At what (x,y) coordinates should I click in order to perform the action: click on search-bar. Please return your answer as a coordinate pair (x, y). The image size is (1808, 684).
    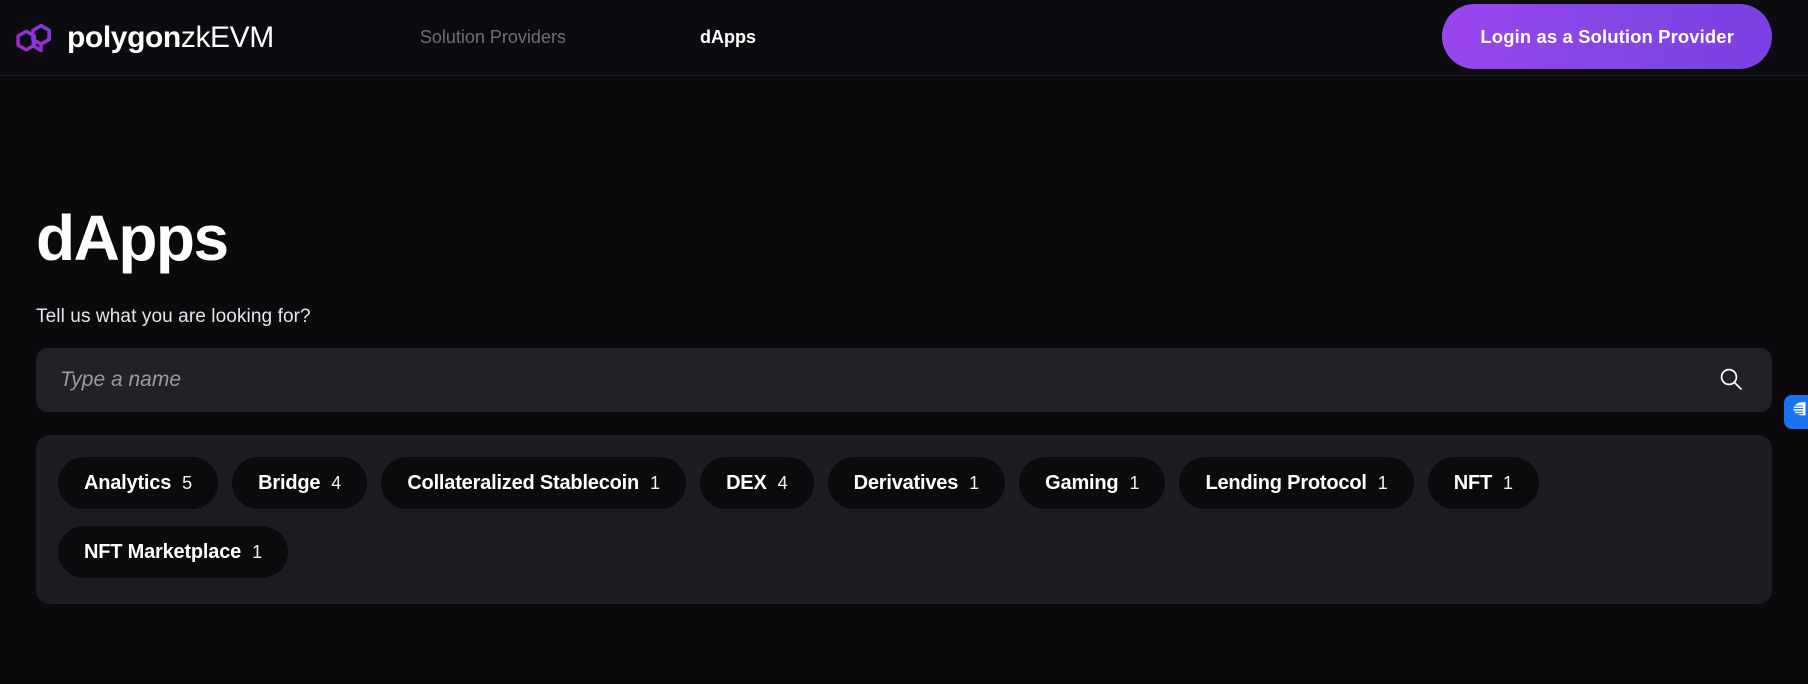
    Looking at the image, I should click on (904, 380).